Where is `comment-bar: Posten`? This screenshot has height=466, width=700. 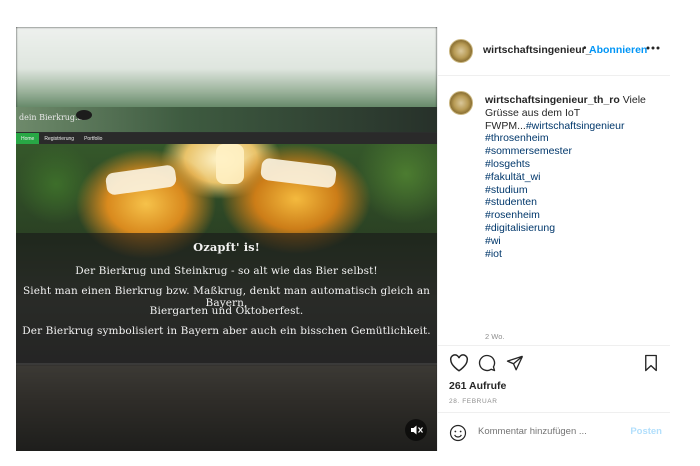
comment-bar: Posten is located at coordinates (554, 432).